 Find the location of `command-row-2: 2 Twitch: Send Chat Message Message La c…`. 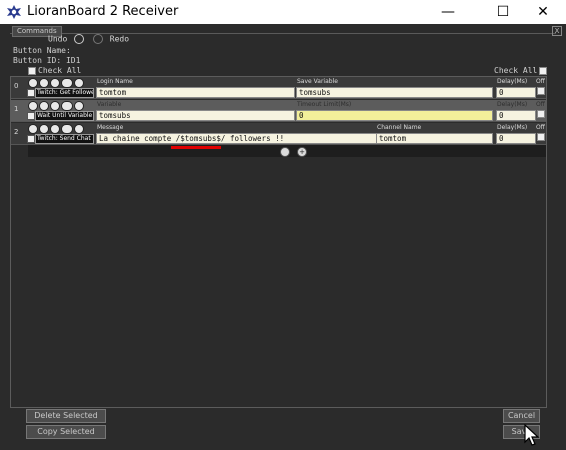

command-row-2: 2 Twitch: Send Chat Message Message La c… is located at coordinates (278, 134).